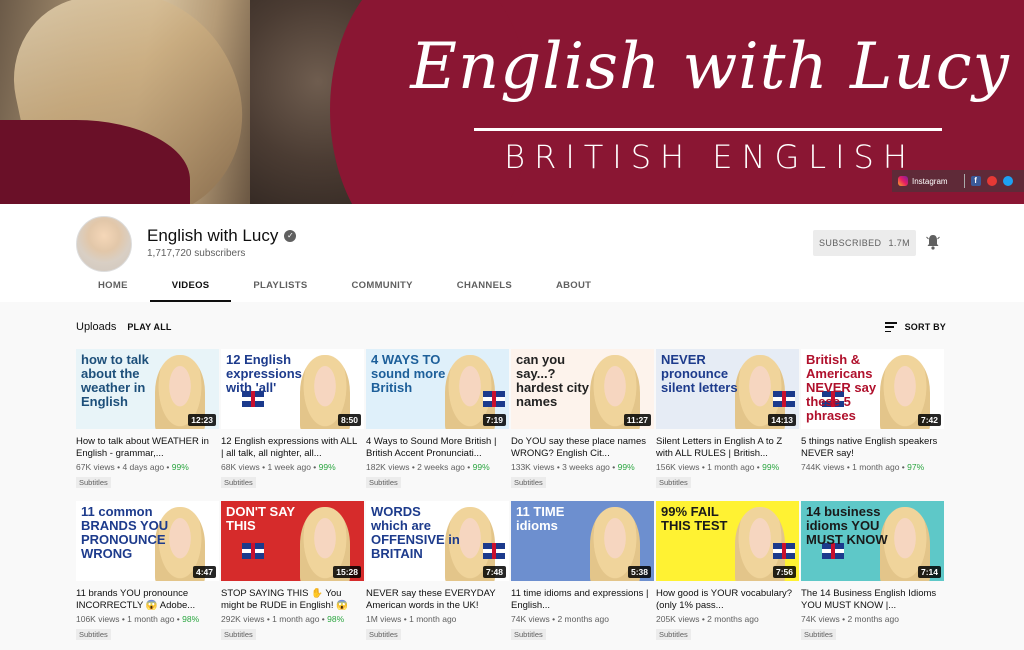 This screenshot has width=1024, height=650. What do you see at coordinates (699, 373) in the screenshot?
I see `thumbnail-text: NEVER pronounce silent letters` at bounding box center [699, 373].